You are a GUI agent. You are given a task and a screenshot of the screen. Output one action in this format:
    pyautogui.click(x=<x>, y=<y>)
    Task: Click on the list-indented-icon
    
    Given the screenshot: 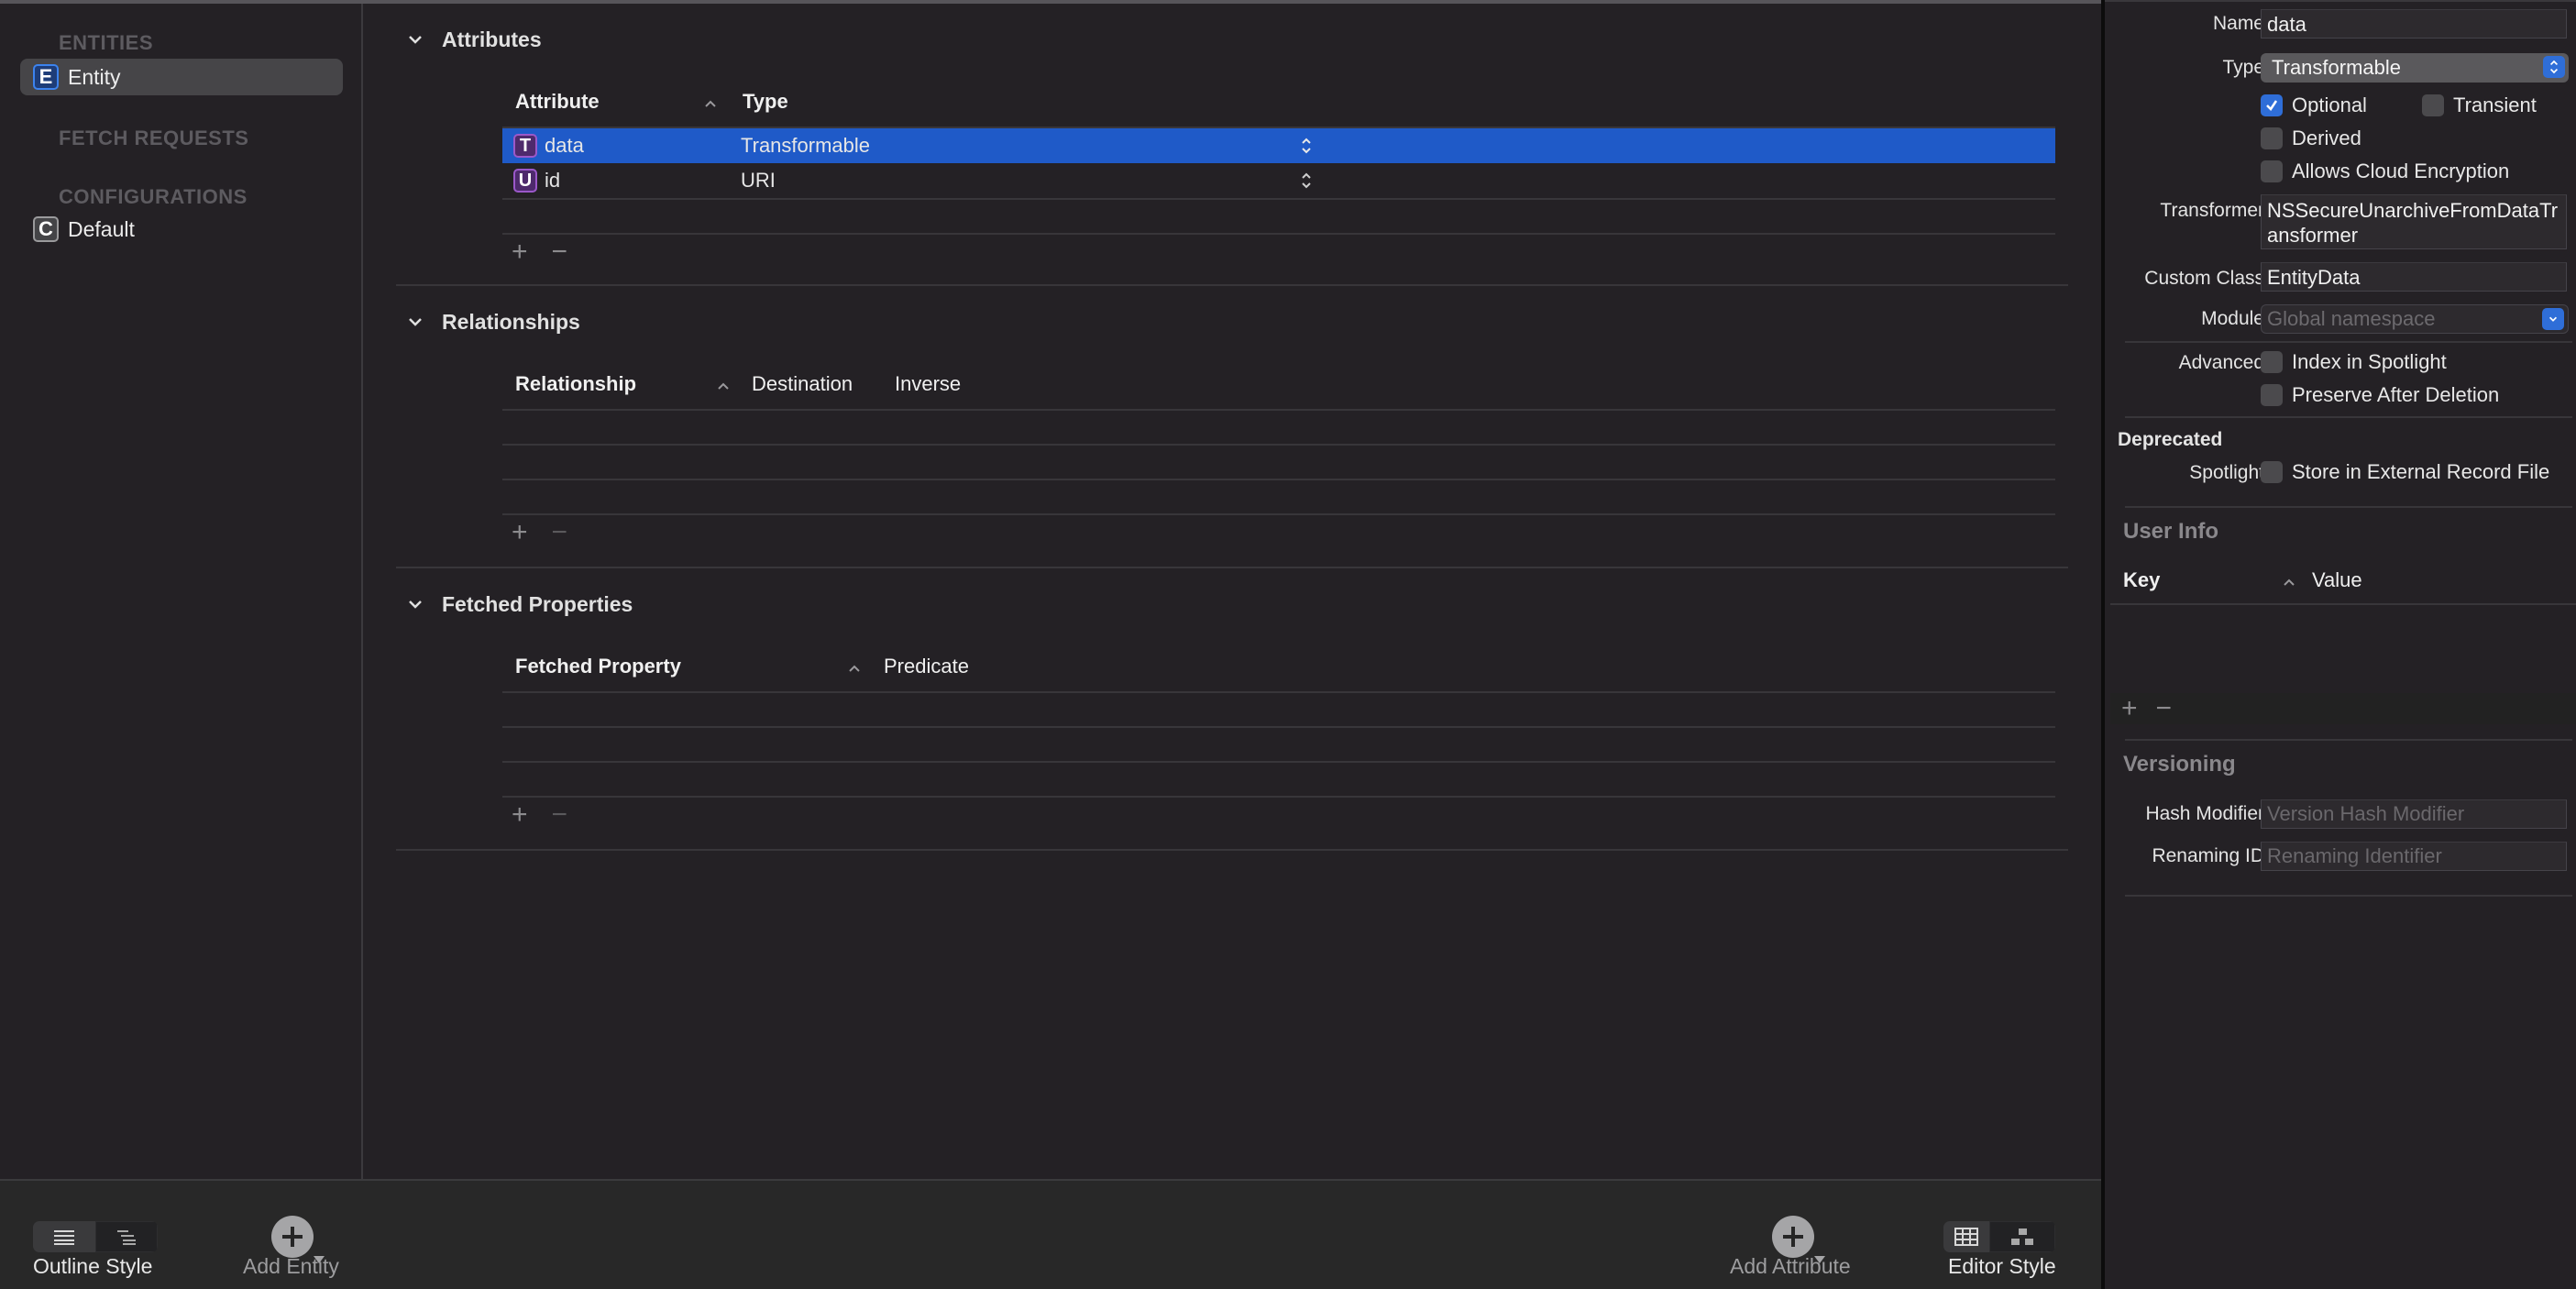 What is the action you would take?
    pyautogui.click(x=127, y=1237)
    